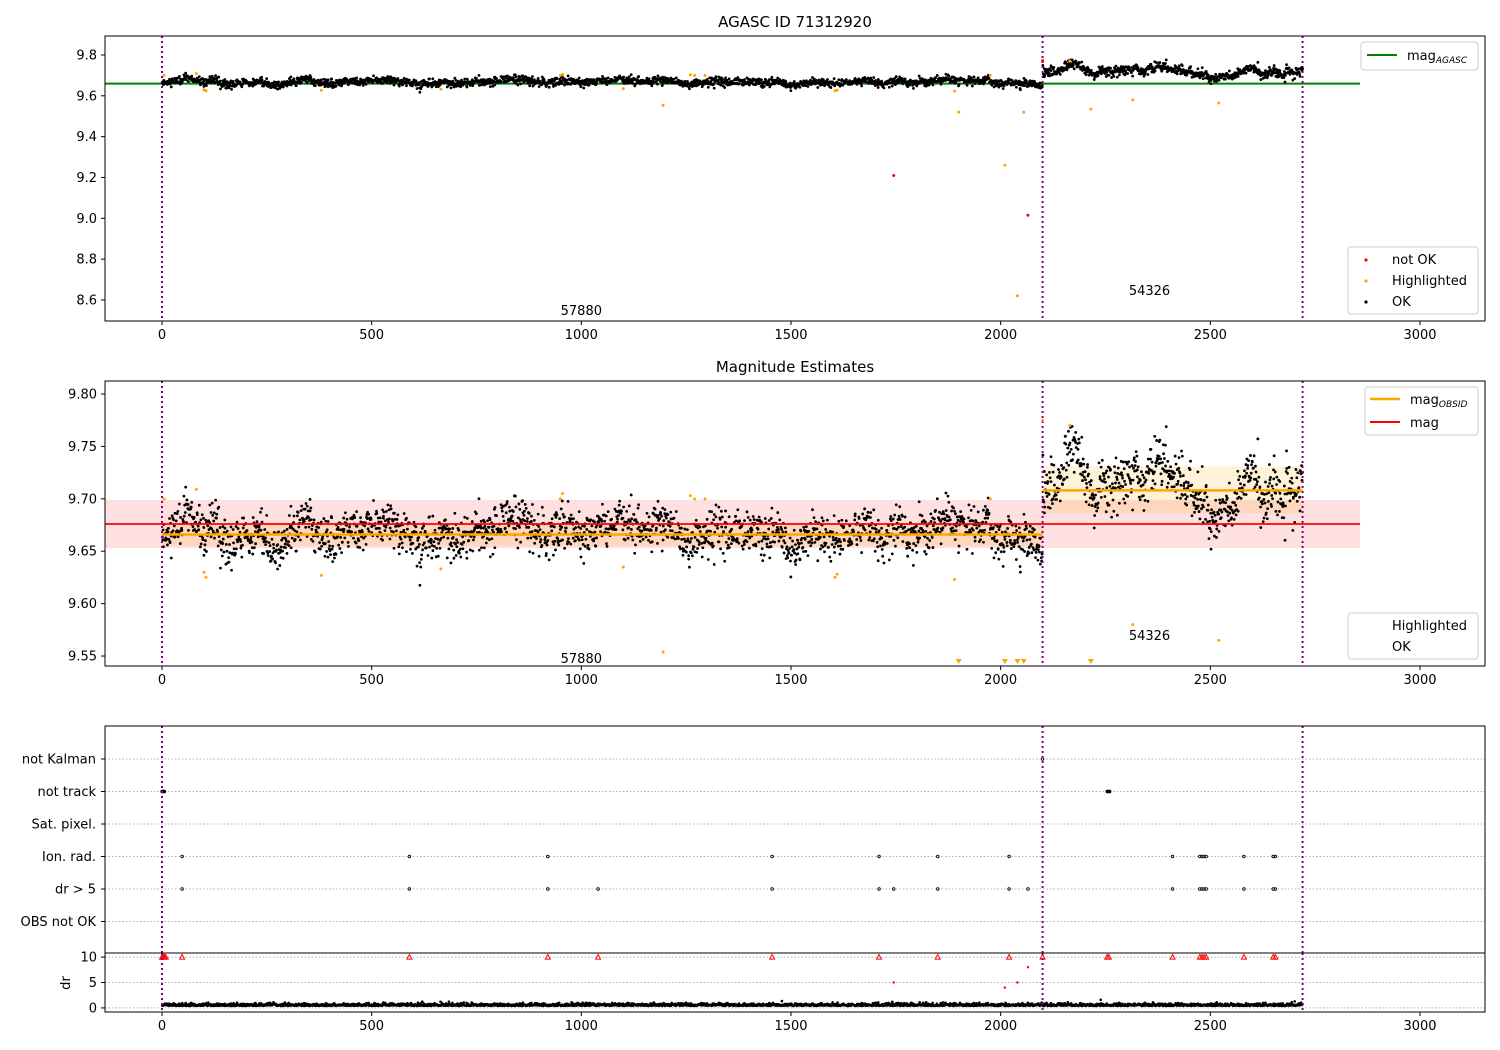 The width and height of the screenshot is (1500, 1050). I want to click on highlighted-point, so click(955, 91).